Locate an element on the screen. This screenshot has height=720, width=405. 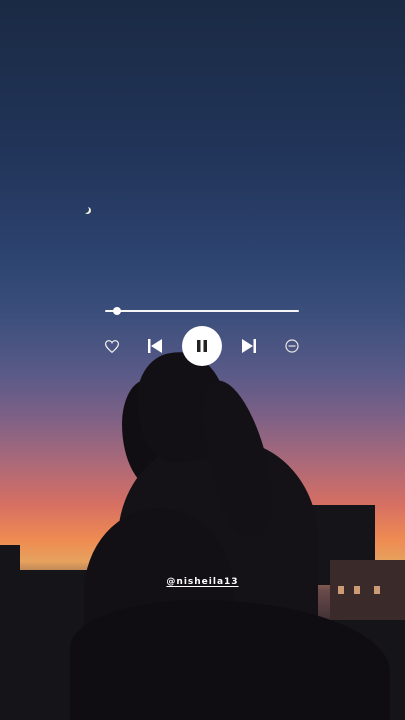
pause-icon is located at coordinates (202, 346).